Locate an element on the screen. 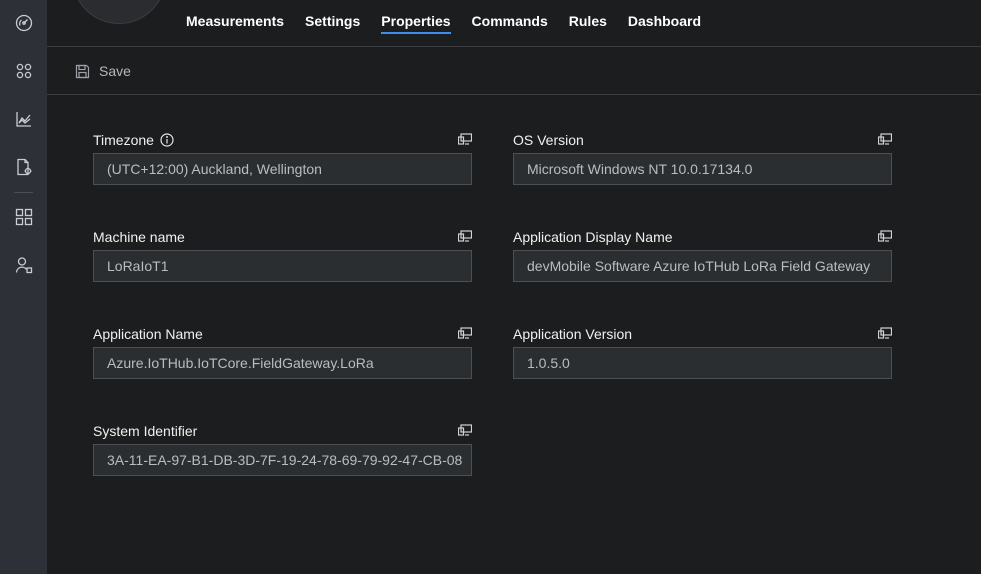 The width and height of the screenshot is (981, 574). os-version-label: OS Version is located at coordinates (548, 140).